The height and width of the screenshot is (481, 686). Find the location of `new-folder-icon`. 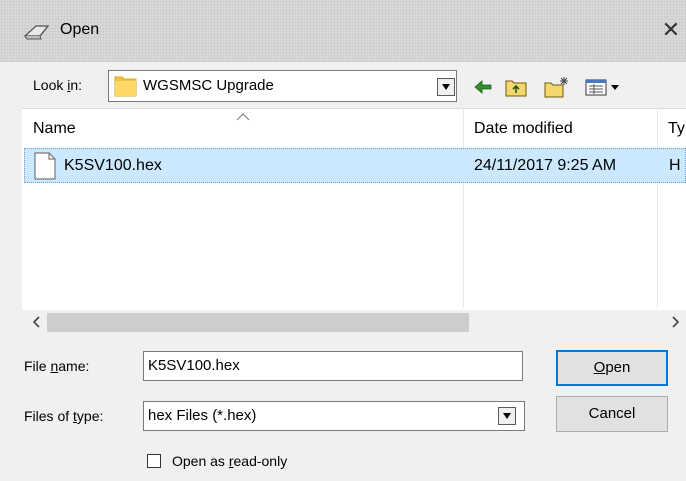

new-folder-icon is located at coordinates (557, 87).